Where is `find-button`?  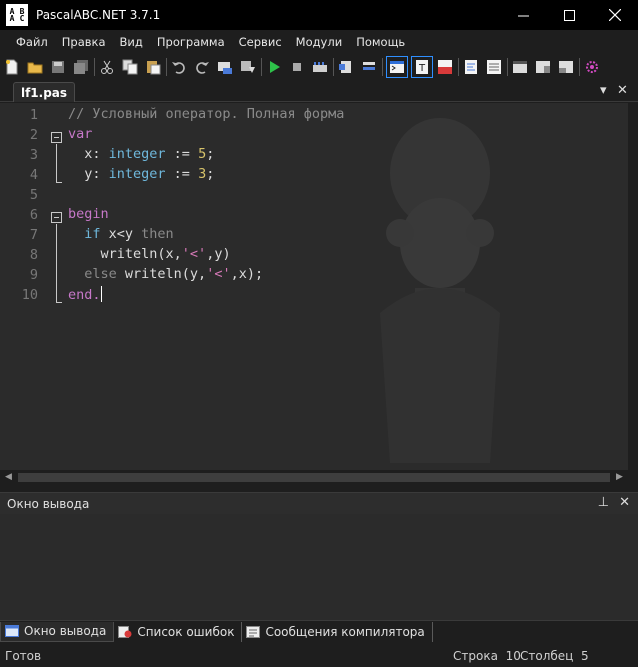
find-button is located at coordinates (225, 67).